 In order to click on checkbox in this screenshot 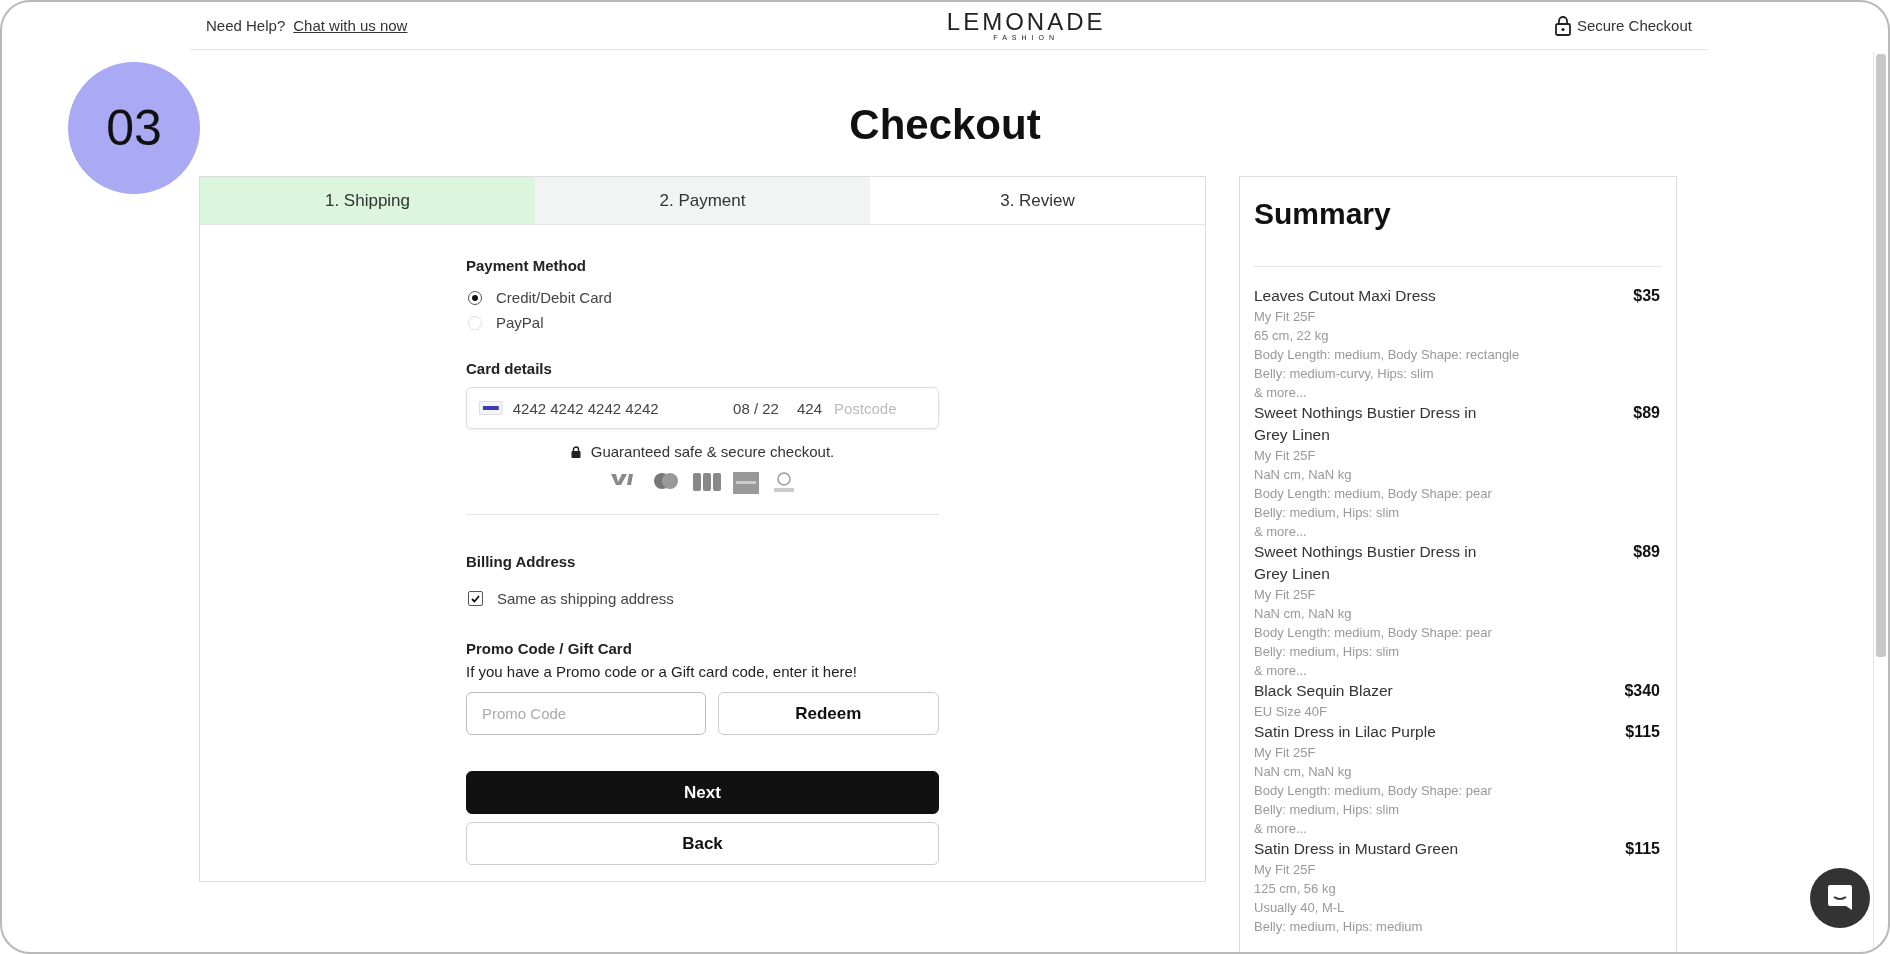, I will do `click(475, 598)`.